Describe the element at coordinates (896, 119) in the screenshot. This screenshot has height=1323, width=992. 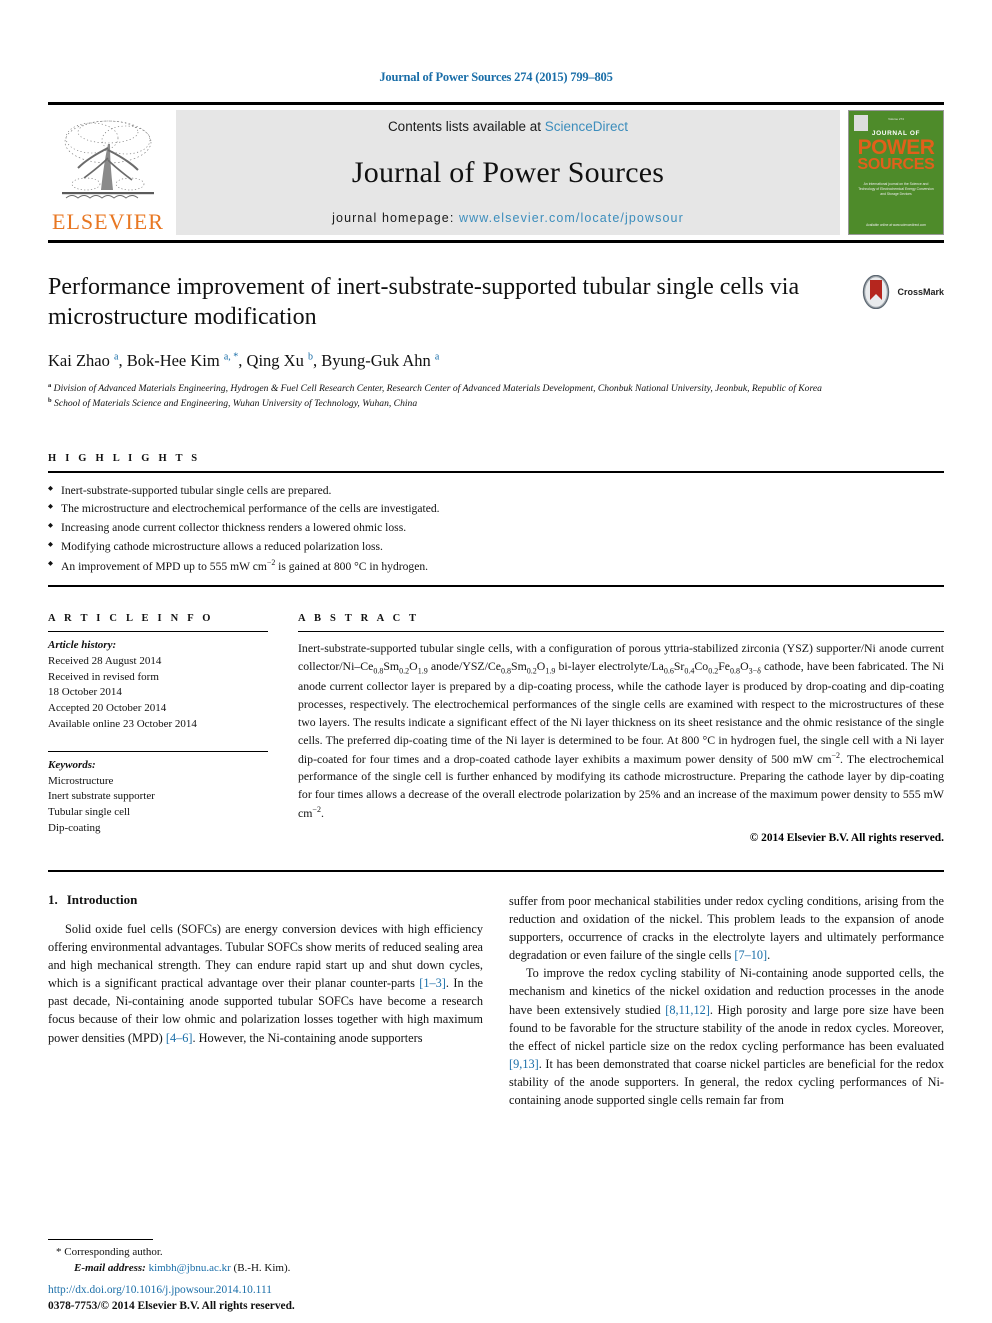
I see `cover-volume-text: Volume 274` at that location.